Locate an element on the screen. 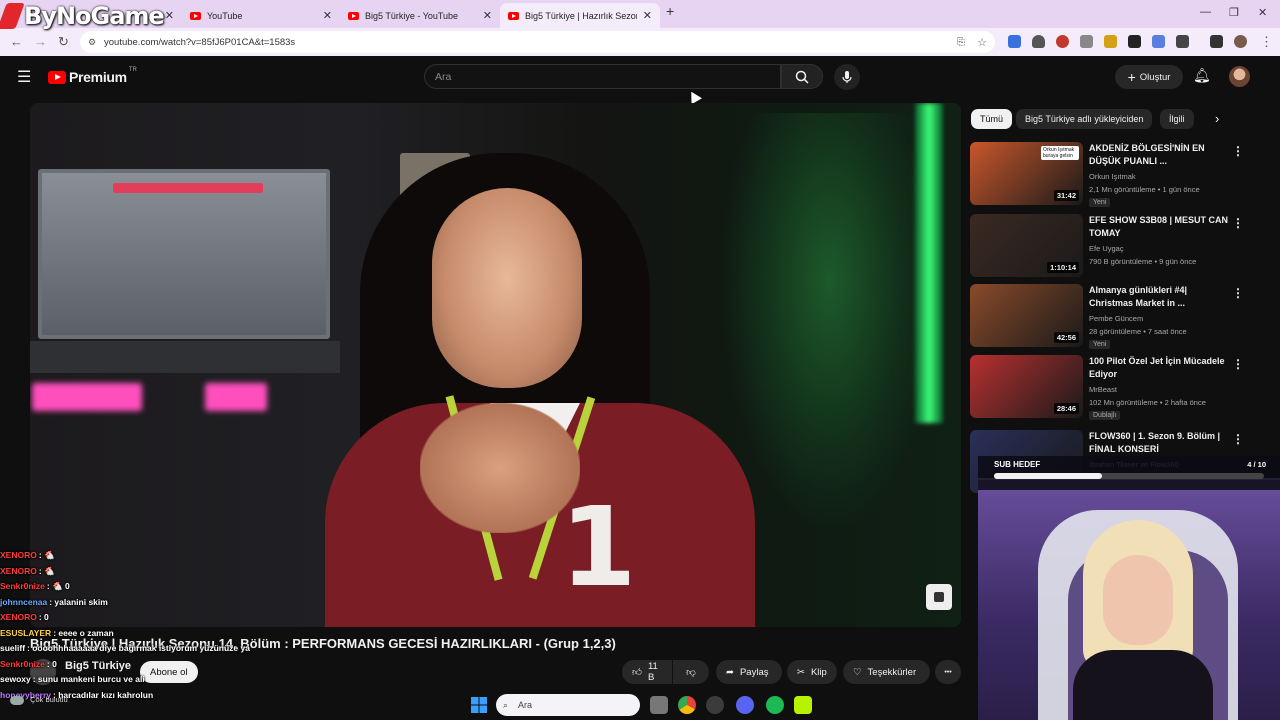  search-input: Ara is located at coordinates (602, 76).